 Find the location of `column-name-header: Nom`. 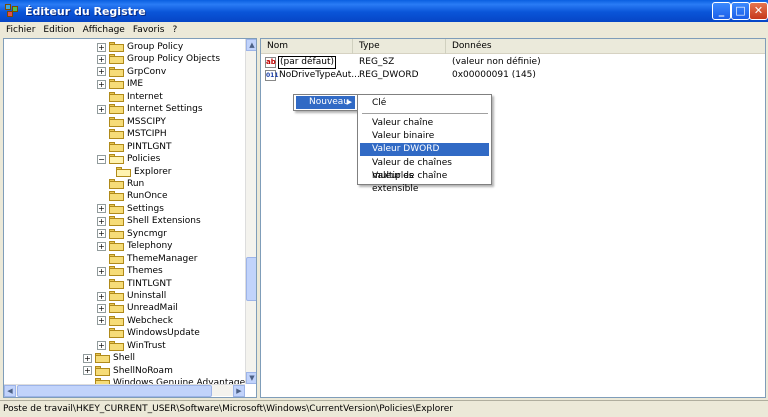

column-name-header: Nom is located at coordinates (307, 46).